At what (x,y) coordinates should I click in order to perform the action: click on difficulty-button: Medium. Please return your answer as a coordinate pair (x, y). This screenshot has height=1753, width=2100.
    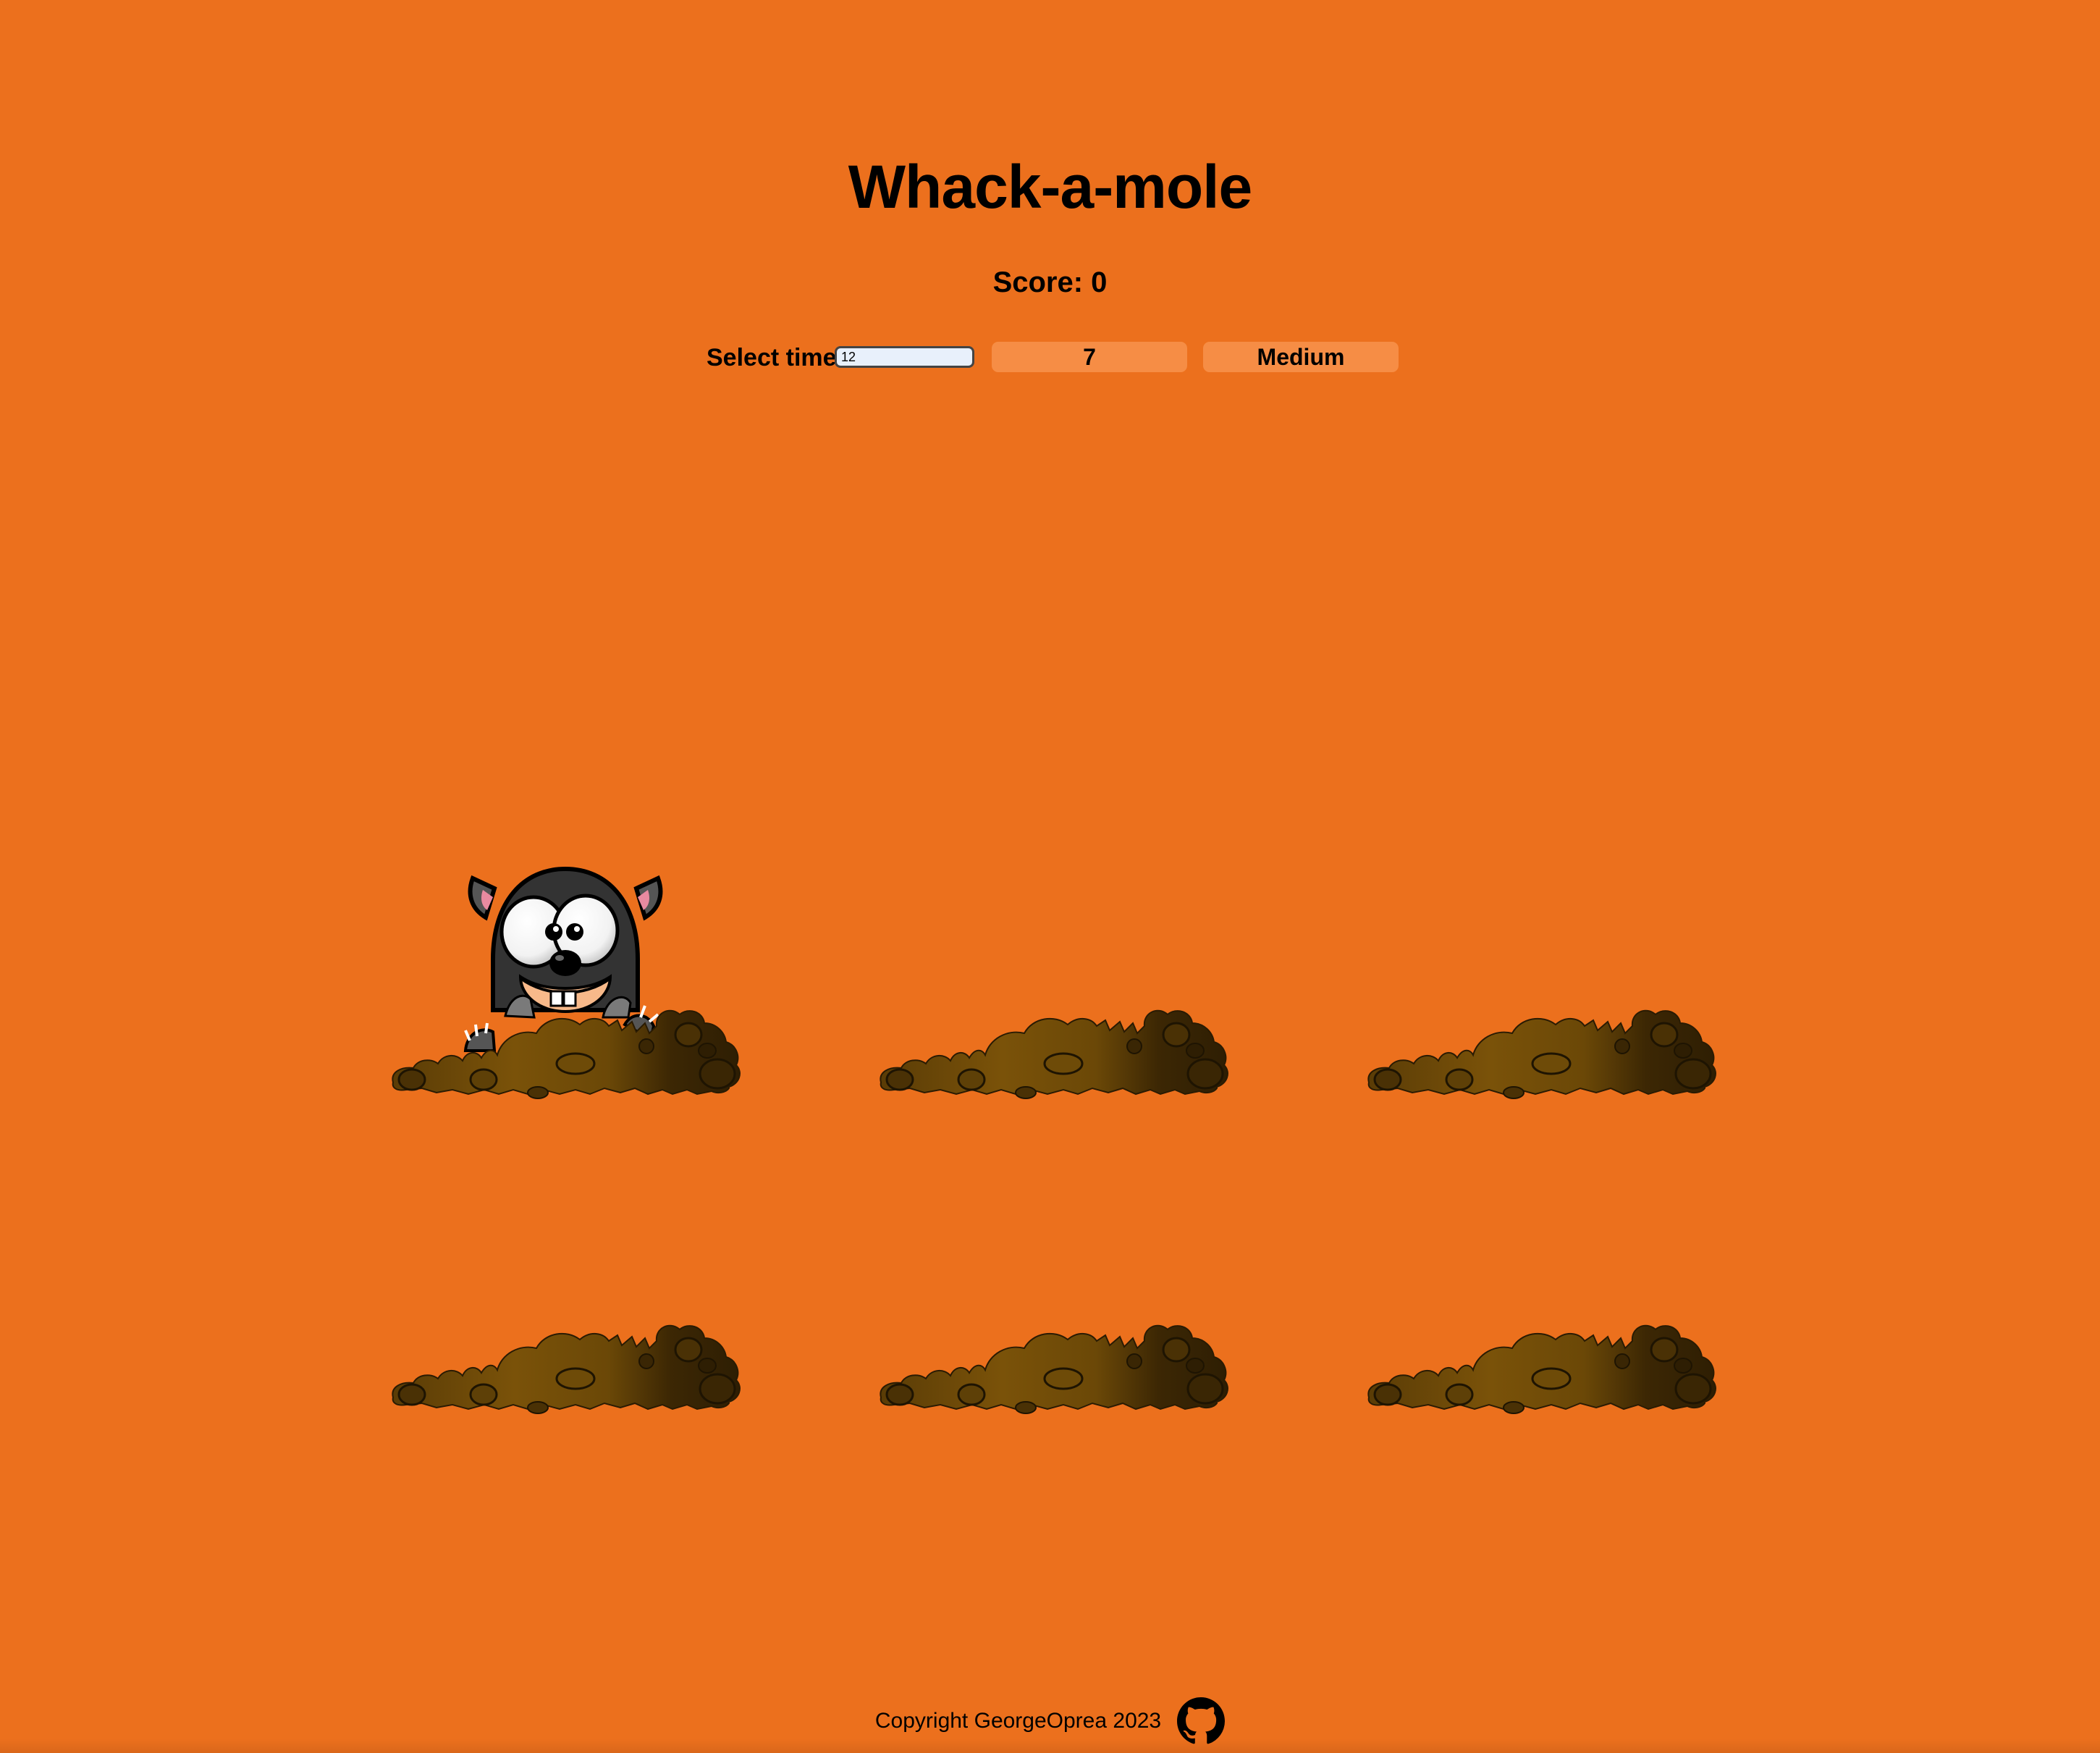
    Looking at the image, I should click on (1301, 357).